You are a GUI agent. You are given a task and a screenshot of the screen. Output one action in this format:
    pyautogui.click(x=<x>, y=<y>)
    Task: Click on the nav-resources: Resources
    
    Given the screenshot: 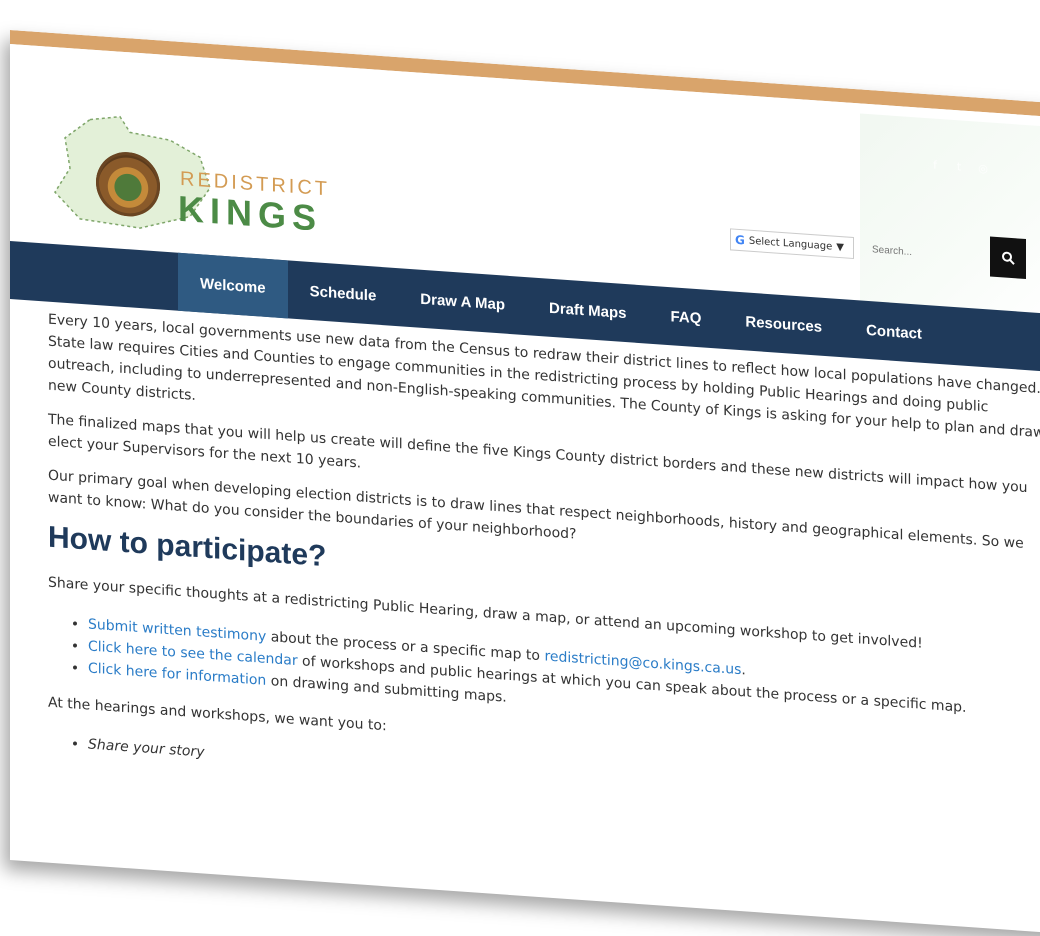 What is the action you would take?
    pyautogui.click(x=783, y=324)
    